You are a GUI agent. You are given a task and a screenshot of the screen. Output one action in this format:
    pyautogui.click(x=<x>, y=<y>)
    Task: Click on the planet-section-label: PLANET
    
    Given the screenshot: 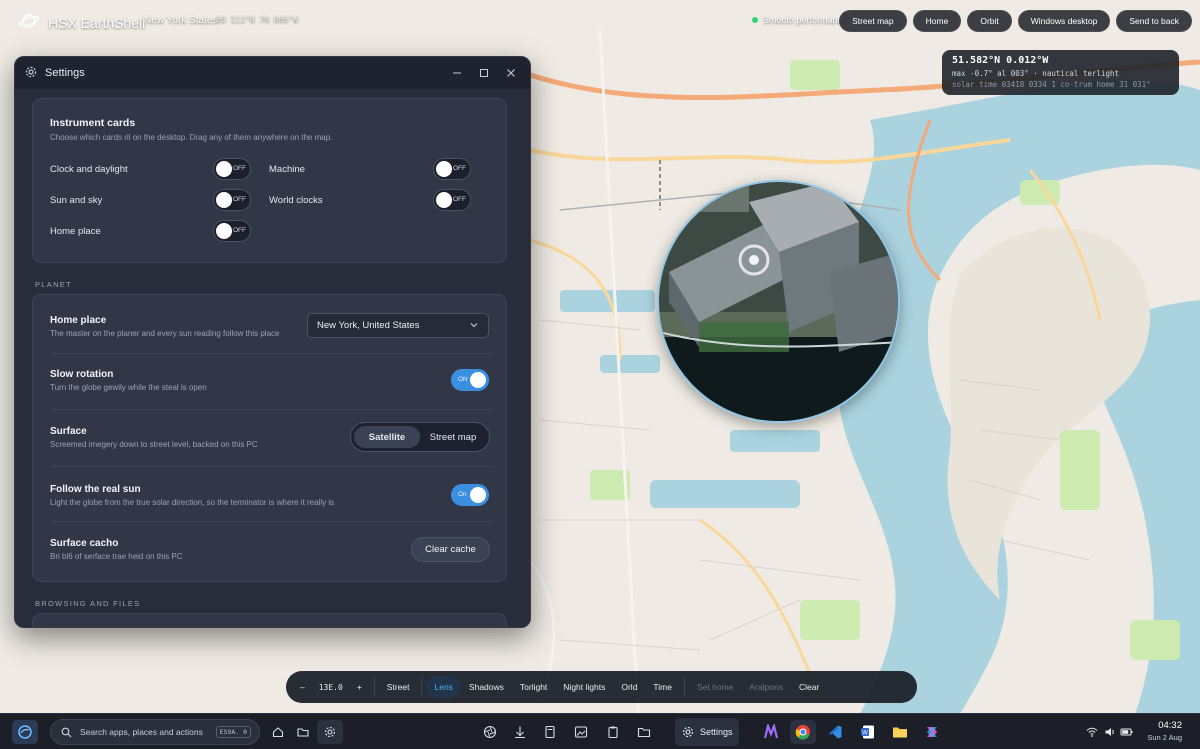 What is the action you would take?
    pyautogui.click(x=53, y=284)
    